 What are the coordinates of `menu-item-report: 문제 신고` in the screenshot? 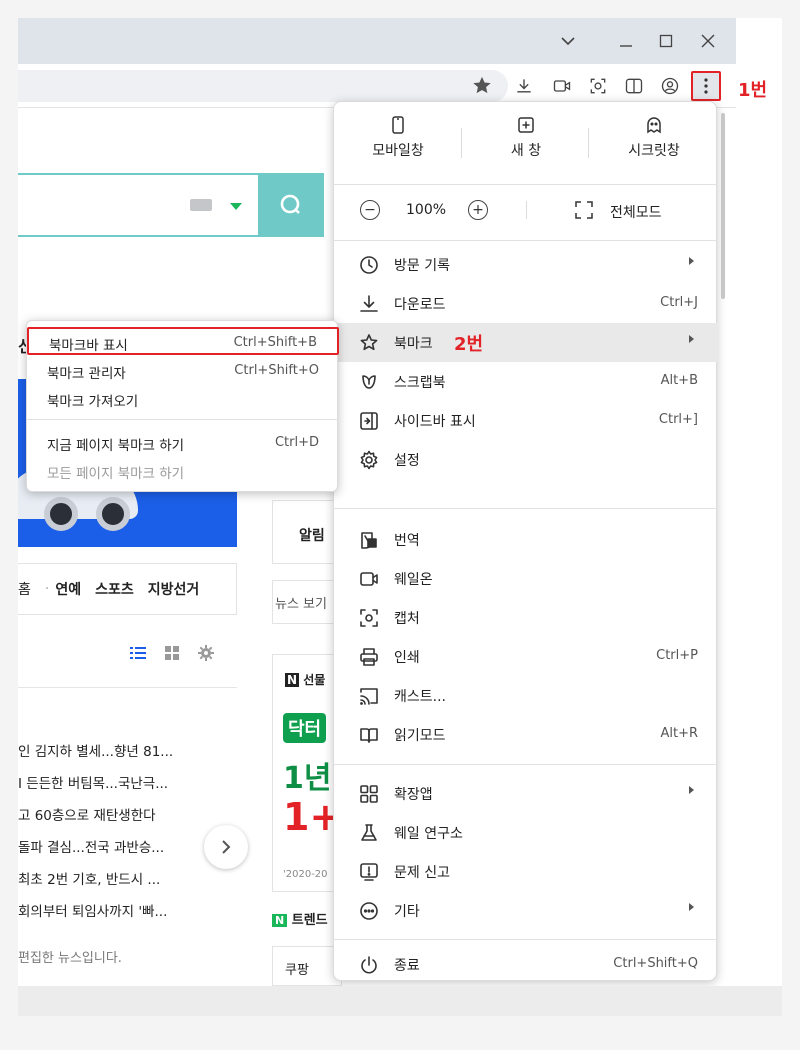 It's located at (526, 871).